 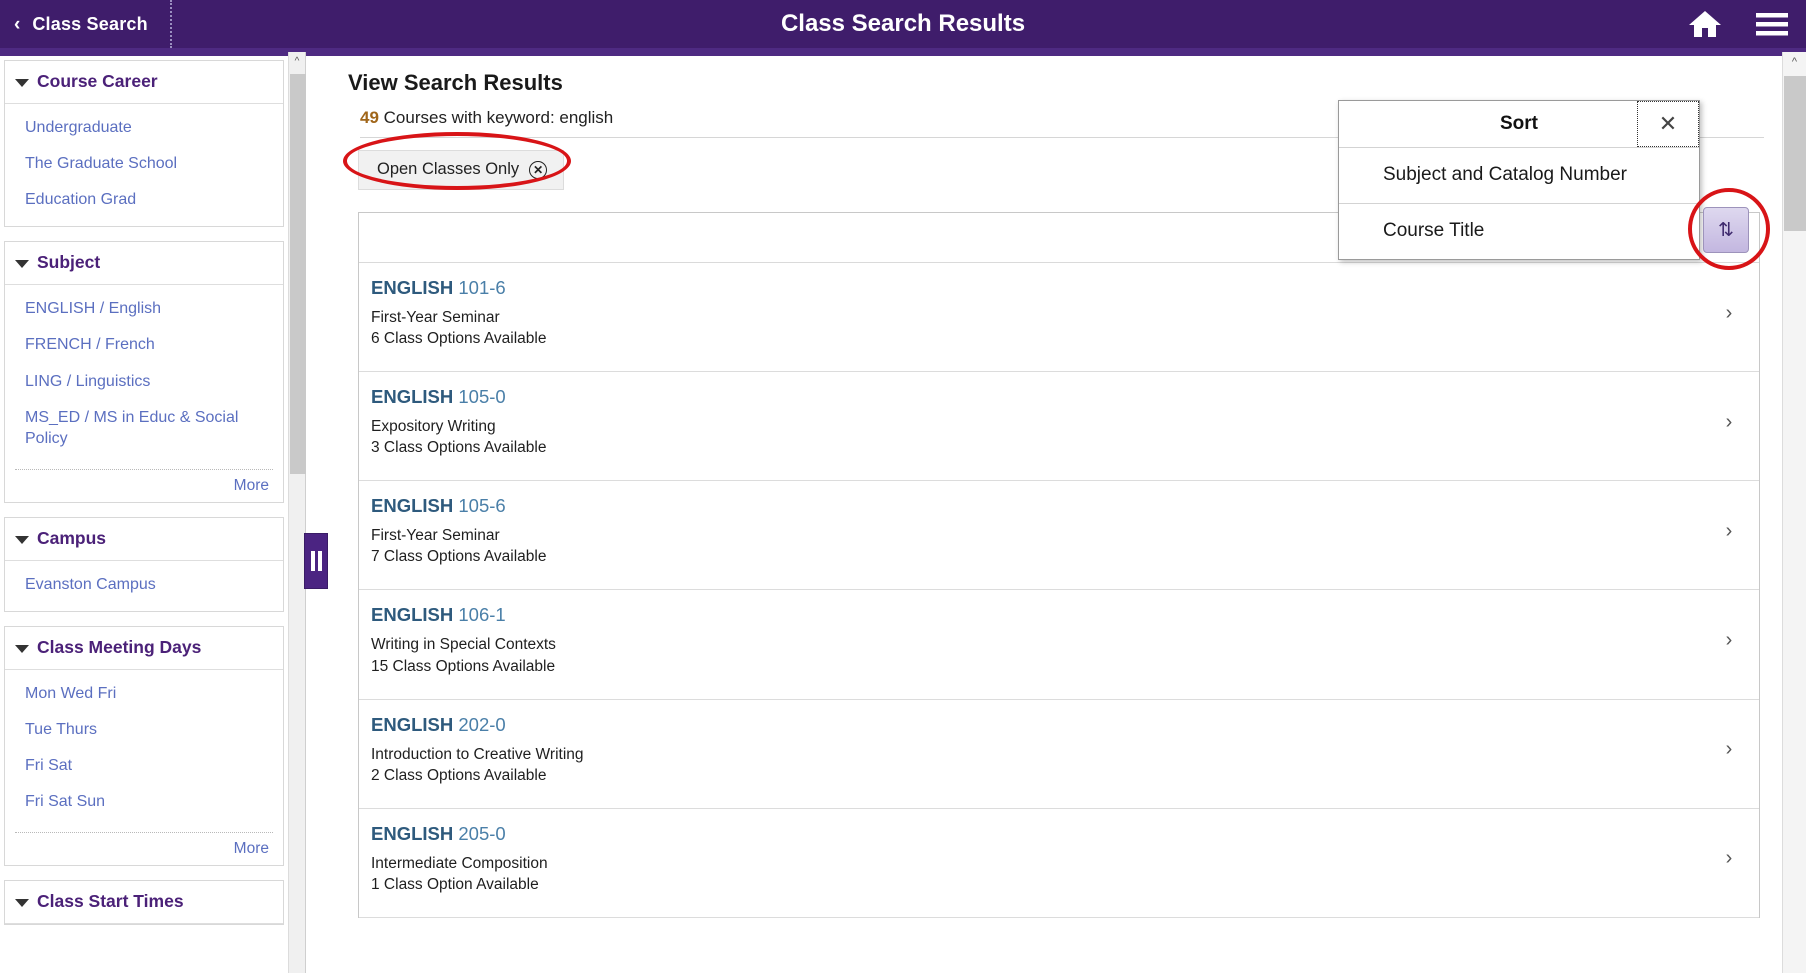 I want to click on facet-more-class-meeting-days: More, so click(x=144, y=849).